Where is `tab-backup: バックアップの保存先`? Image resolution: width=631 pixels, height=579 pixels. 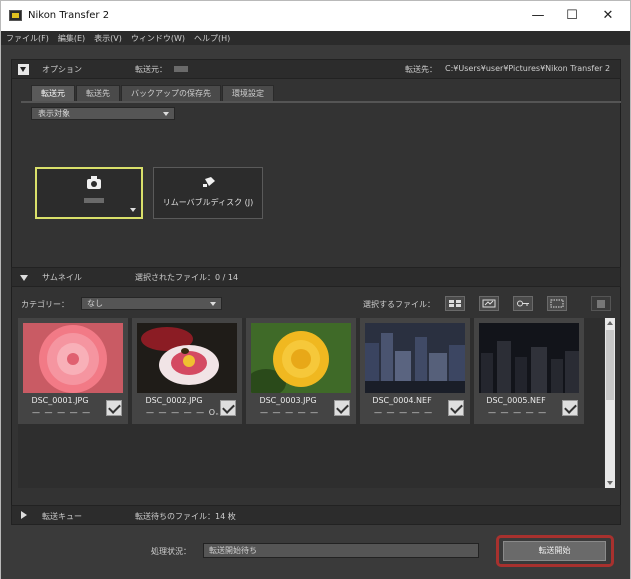 tab-backup: バックアップの保存先 is located at coordinates (171, 93).